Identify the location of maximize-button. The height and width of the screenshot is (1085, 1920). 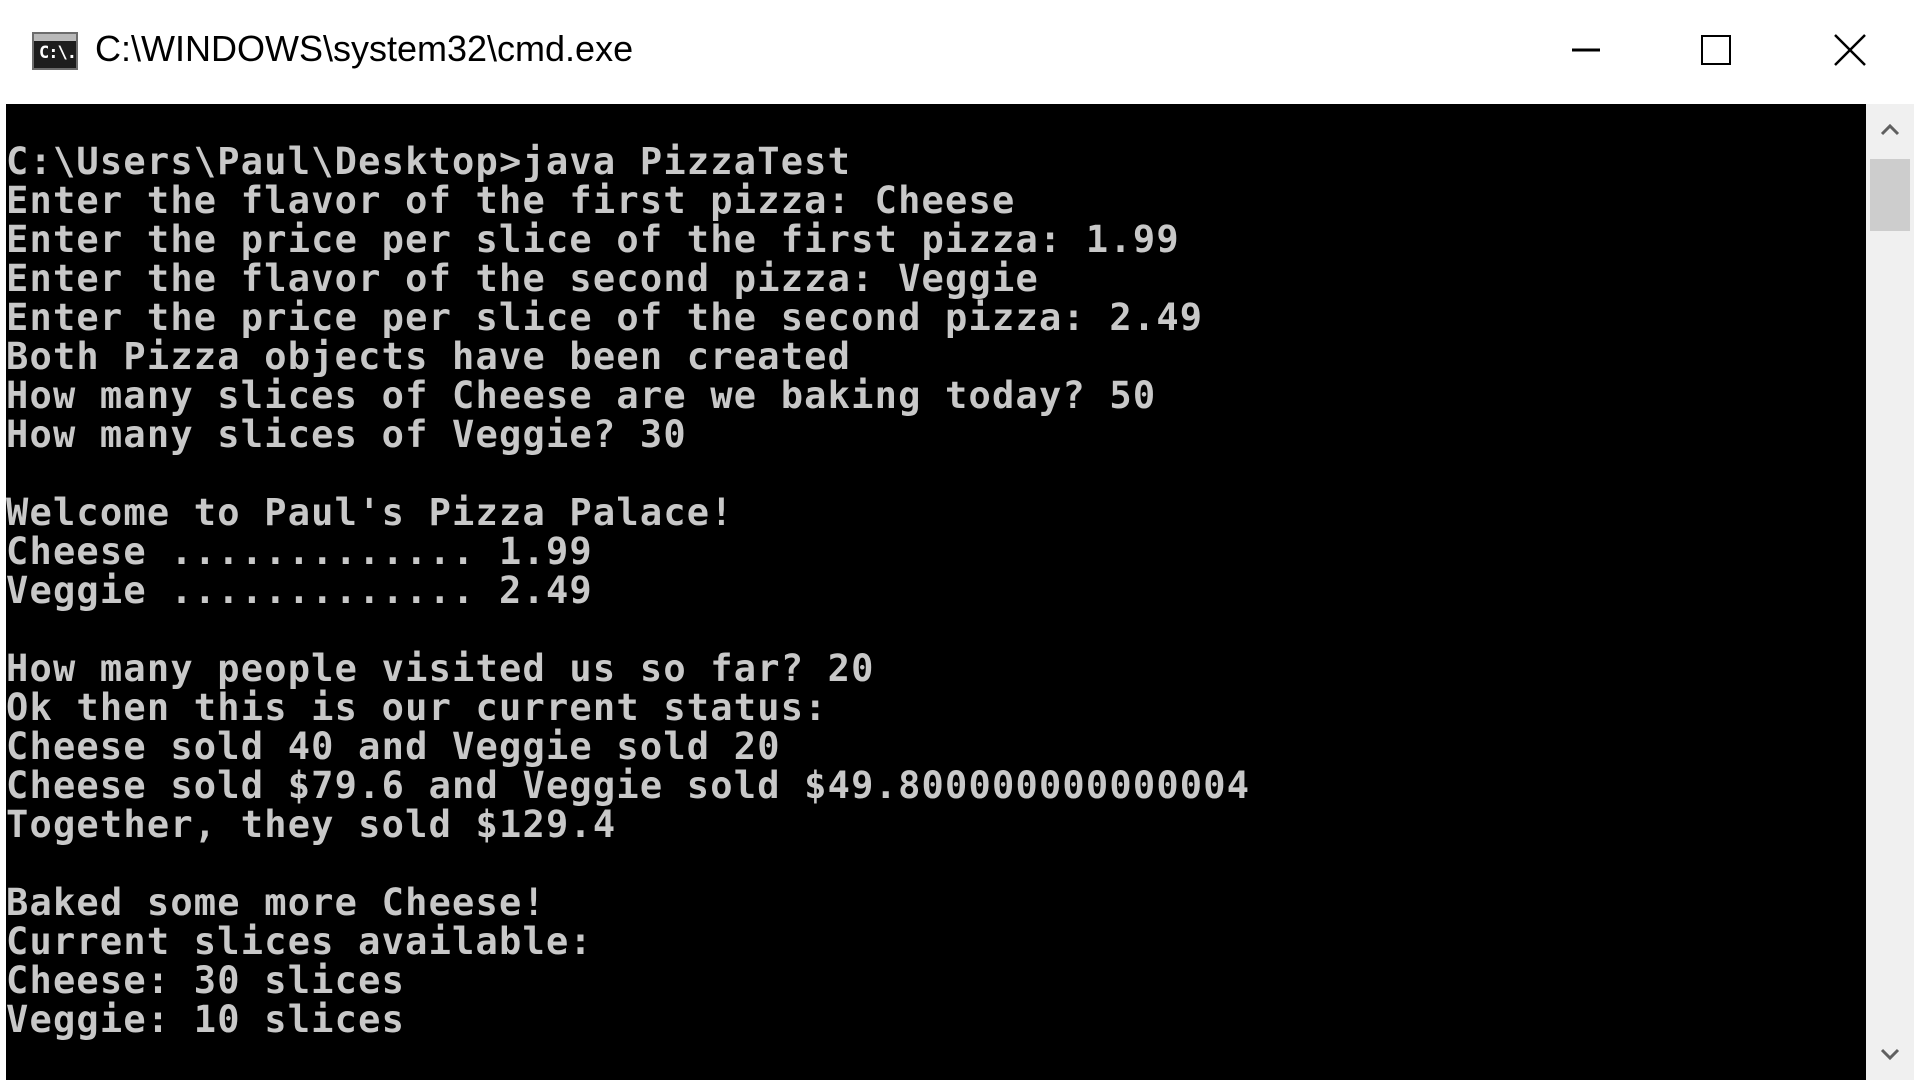
(1718, 50).